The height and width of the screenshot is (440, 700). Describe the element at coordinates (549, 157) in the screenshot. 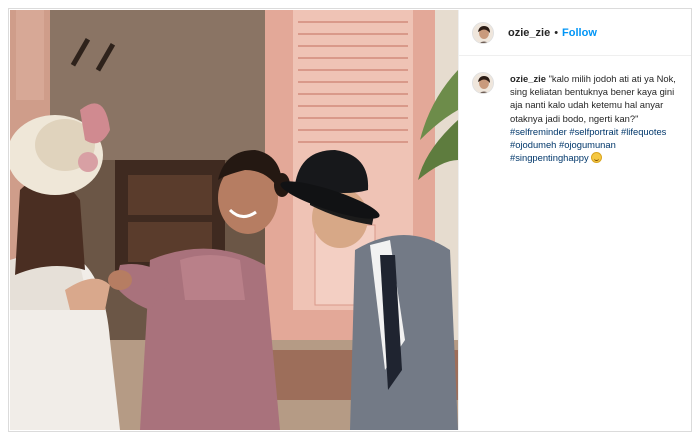

I see `hashtag: #singpentinghappy` at that location.